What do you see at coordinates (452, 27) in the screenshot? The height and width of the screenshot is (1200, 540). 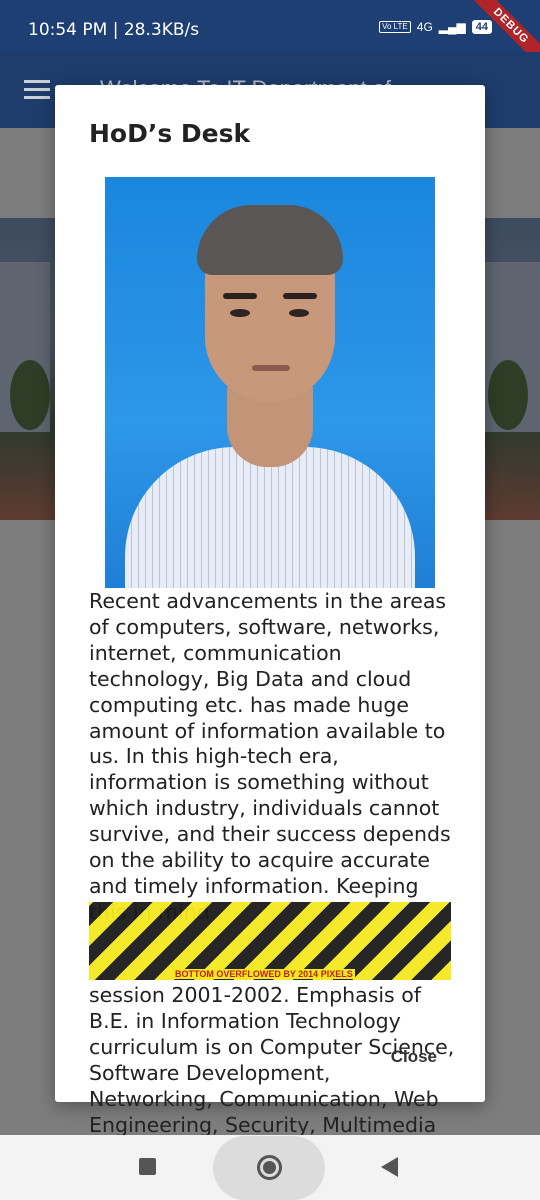 I see `signal-icon: ▂▄▆` at bounding box center [452, 27].